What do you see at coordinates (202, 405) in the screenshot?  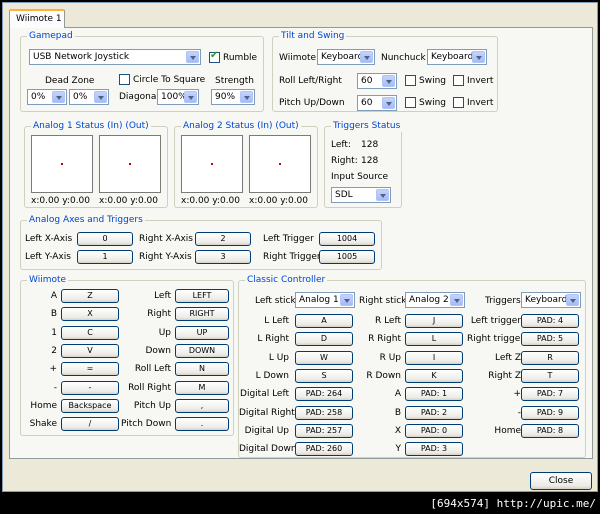 I see `wiimote-mapping-button: ,` at bounding box center [202, 405].